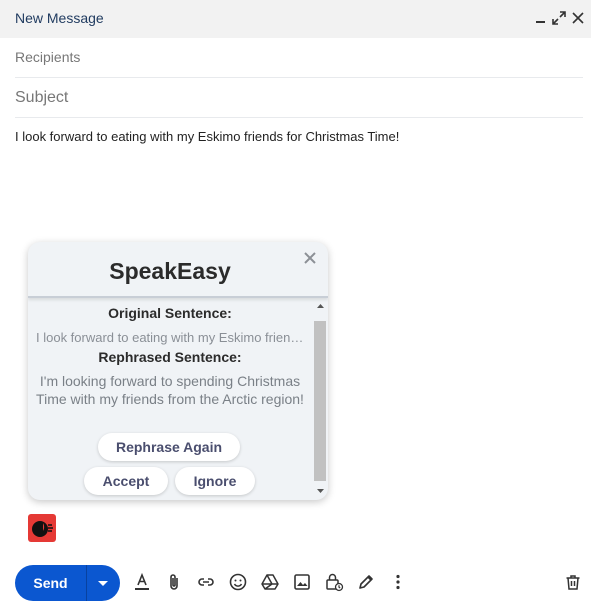 Image resolution: width=591 pixels, height=613 pixels. What do you see at coordinates (170, 313) in the screenshot?
I see `original-sentence-label: Original Sentence:` at bounding box center [170, 313].